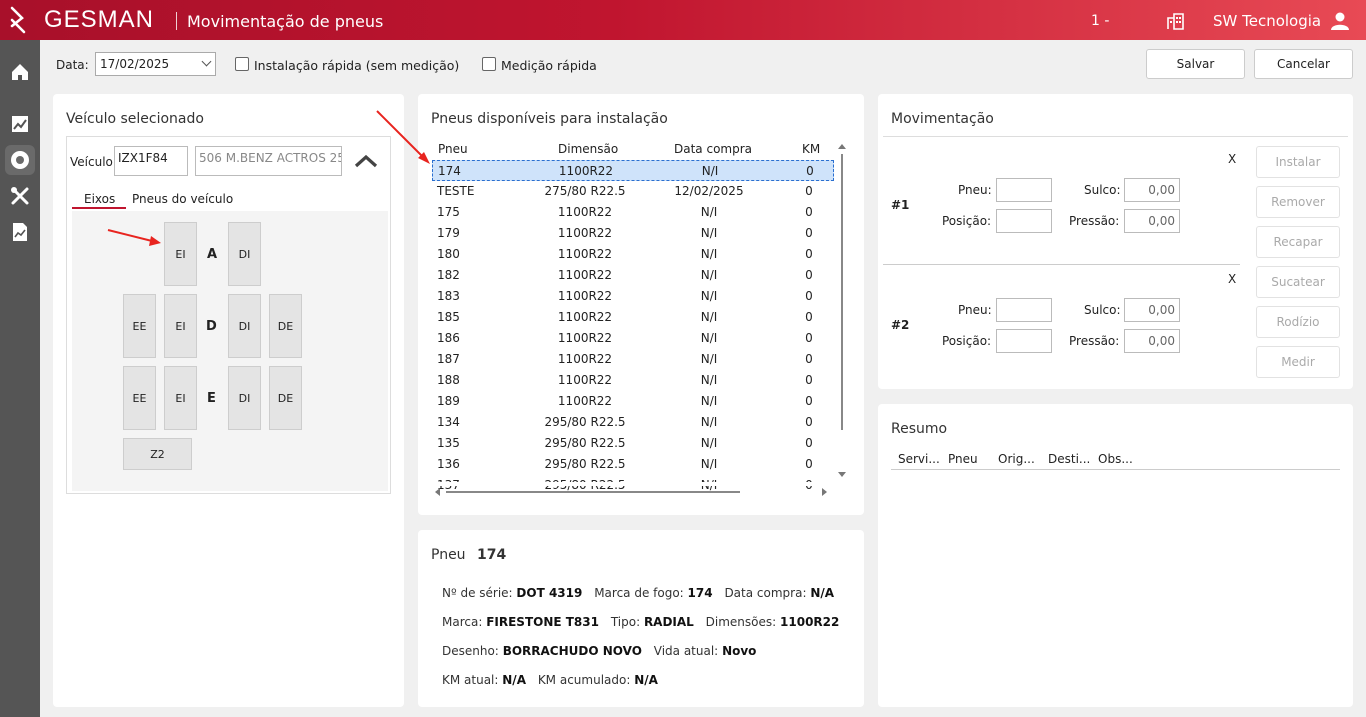 Image resolution: width=1366 pixels, height=717 pixels. Describe the element at coordinates (633, 233) in the screenshot. I see `table-row: 179 1100R22 N/I 0` at that location.